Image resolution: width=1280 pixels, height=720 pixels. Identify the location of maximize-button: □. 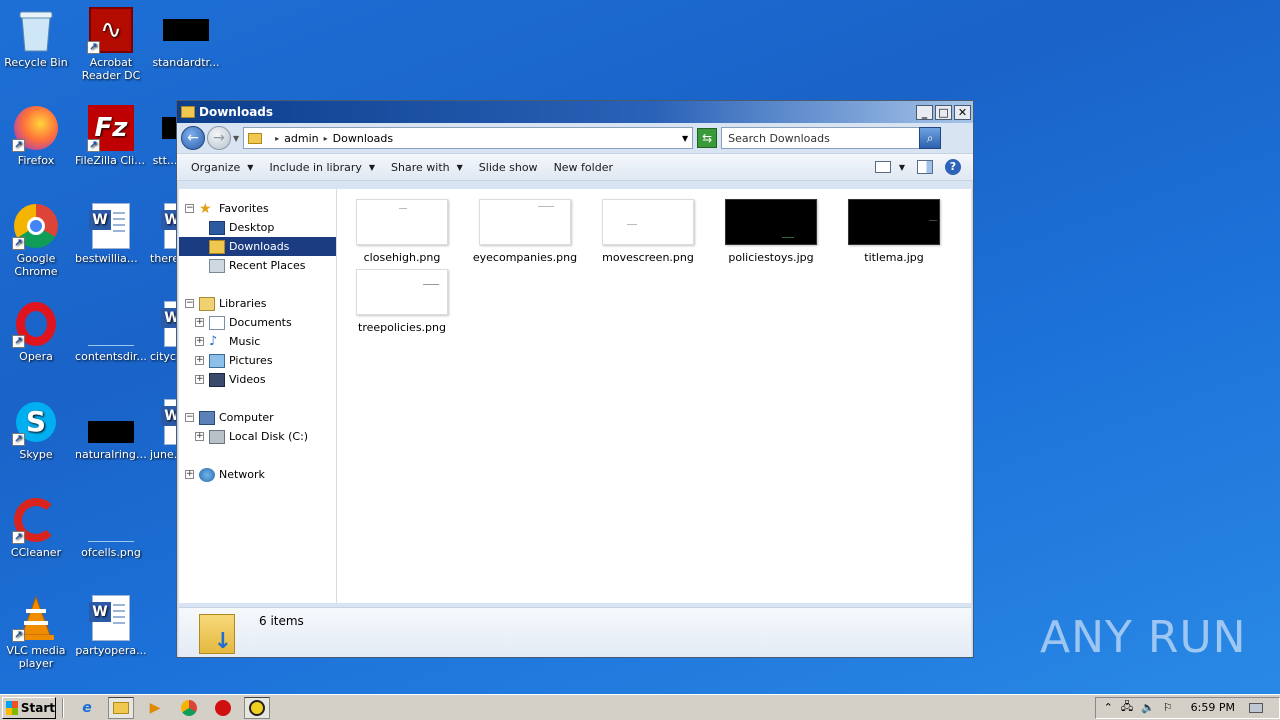
(943, 112).